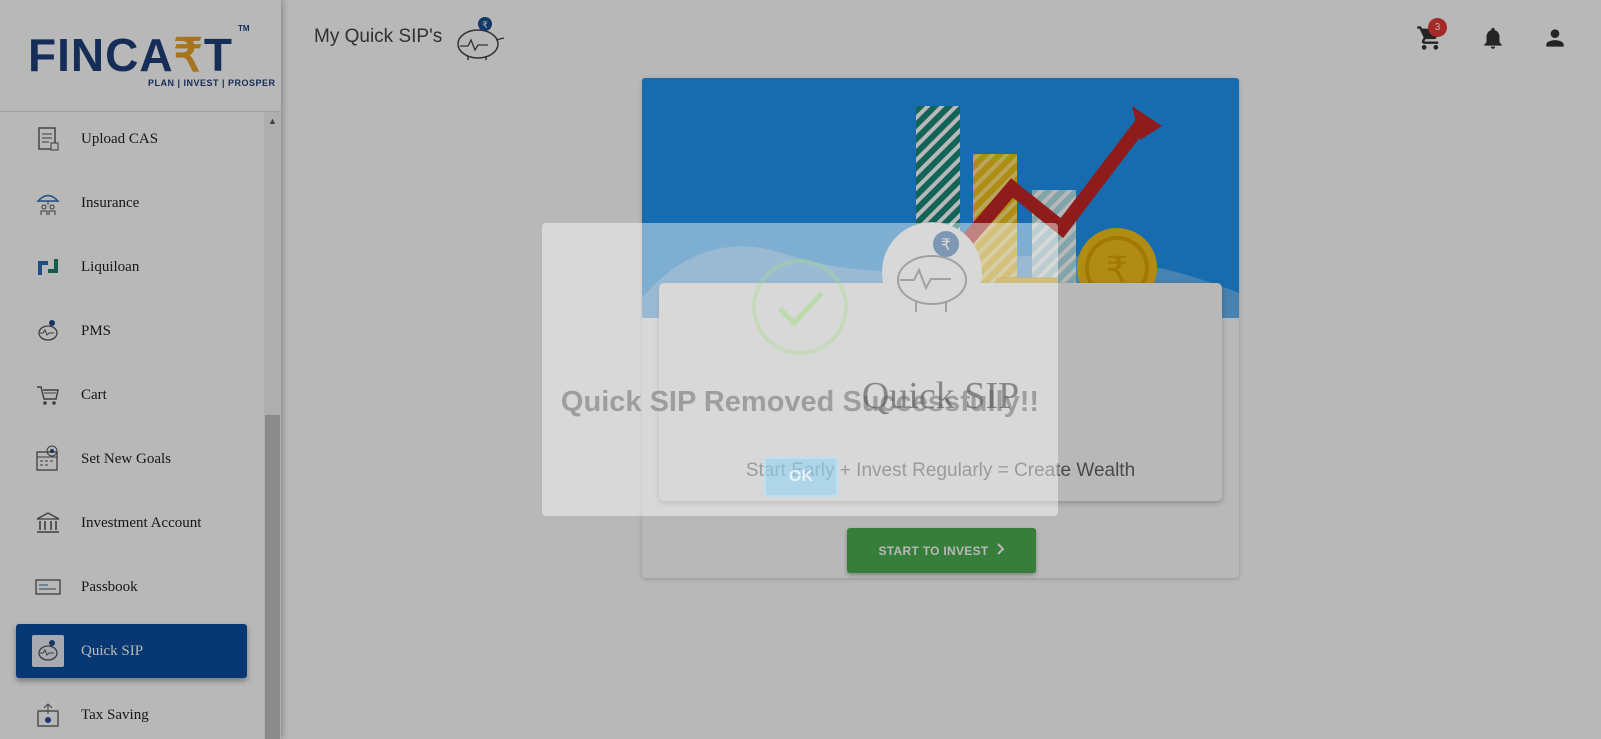  What do you see at coordinates (800, 307) in the screenshot?
I see `success-check-icon` at bounding box center [800, 307].